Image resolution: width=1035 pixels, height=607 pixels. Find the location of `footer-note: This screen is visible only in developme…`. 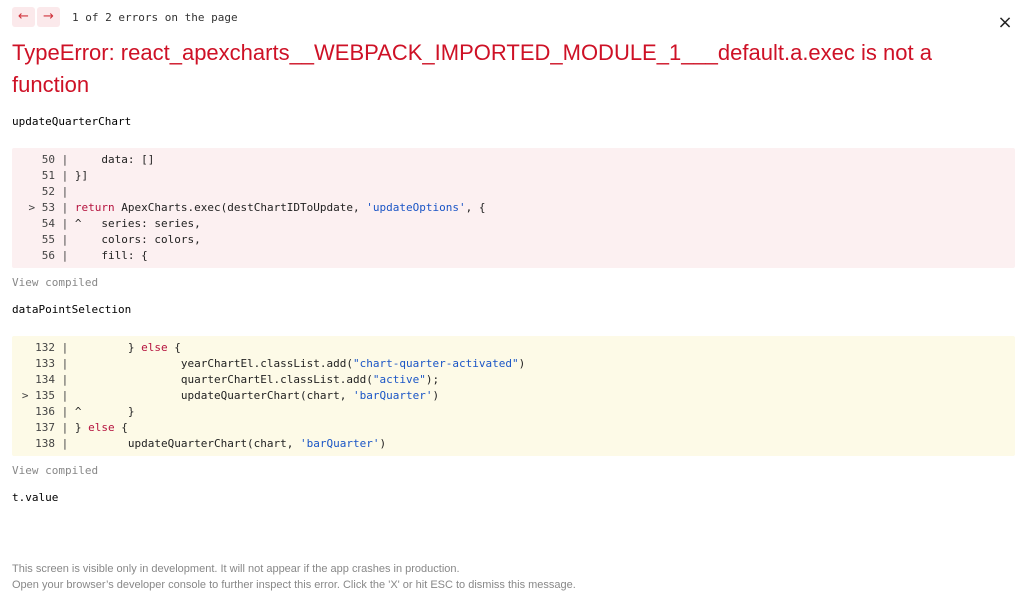

footer-note: This screen is visible only in developme… is located at coordinates (236, 569).